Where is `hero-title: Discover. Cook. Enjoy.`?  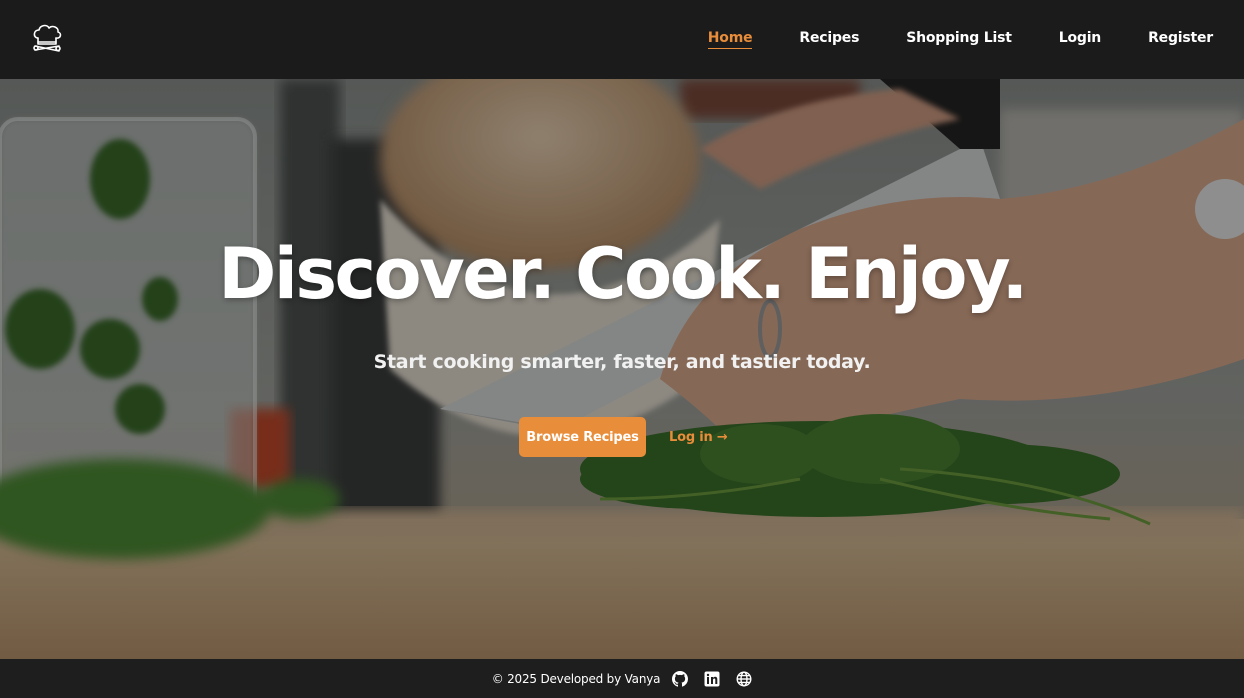
hero-title: Discover. Cook. Enjoy. is located at coordinates (623, 274).